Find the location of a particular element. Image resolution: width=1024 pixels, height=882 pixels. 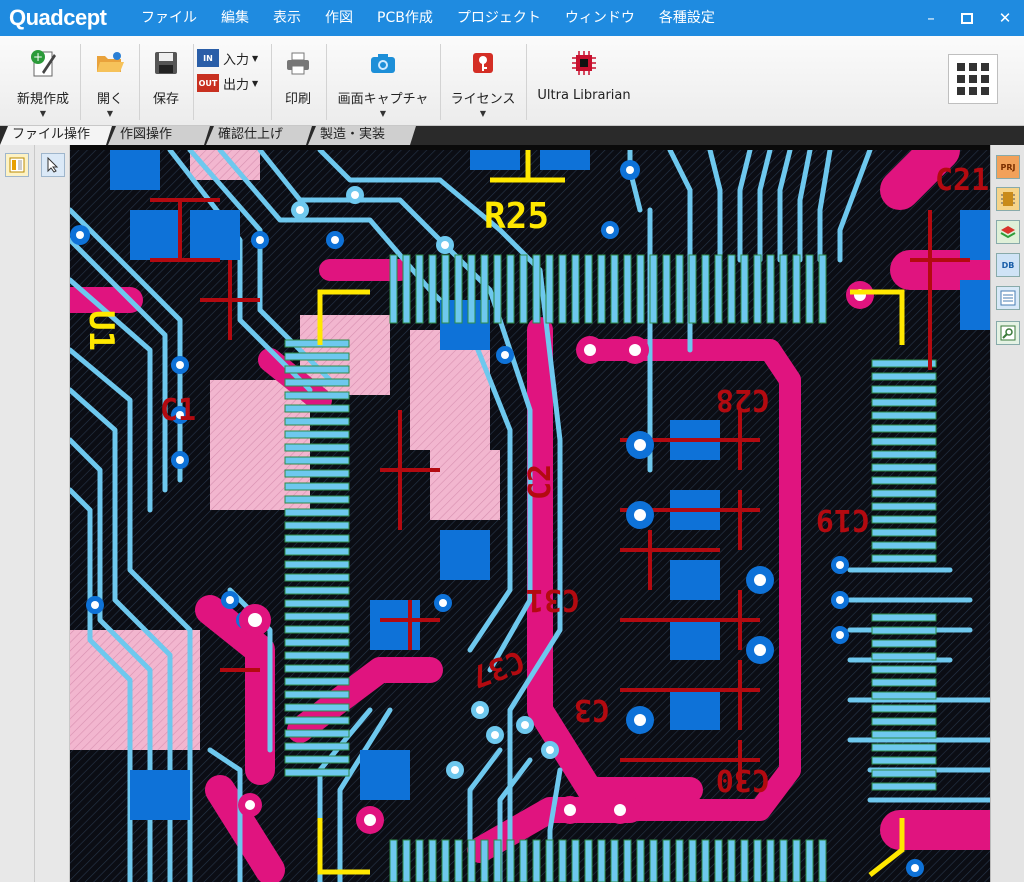

maximize-icon is located at coordinates (967, 18).